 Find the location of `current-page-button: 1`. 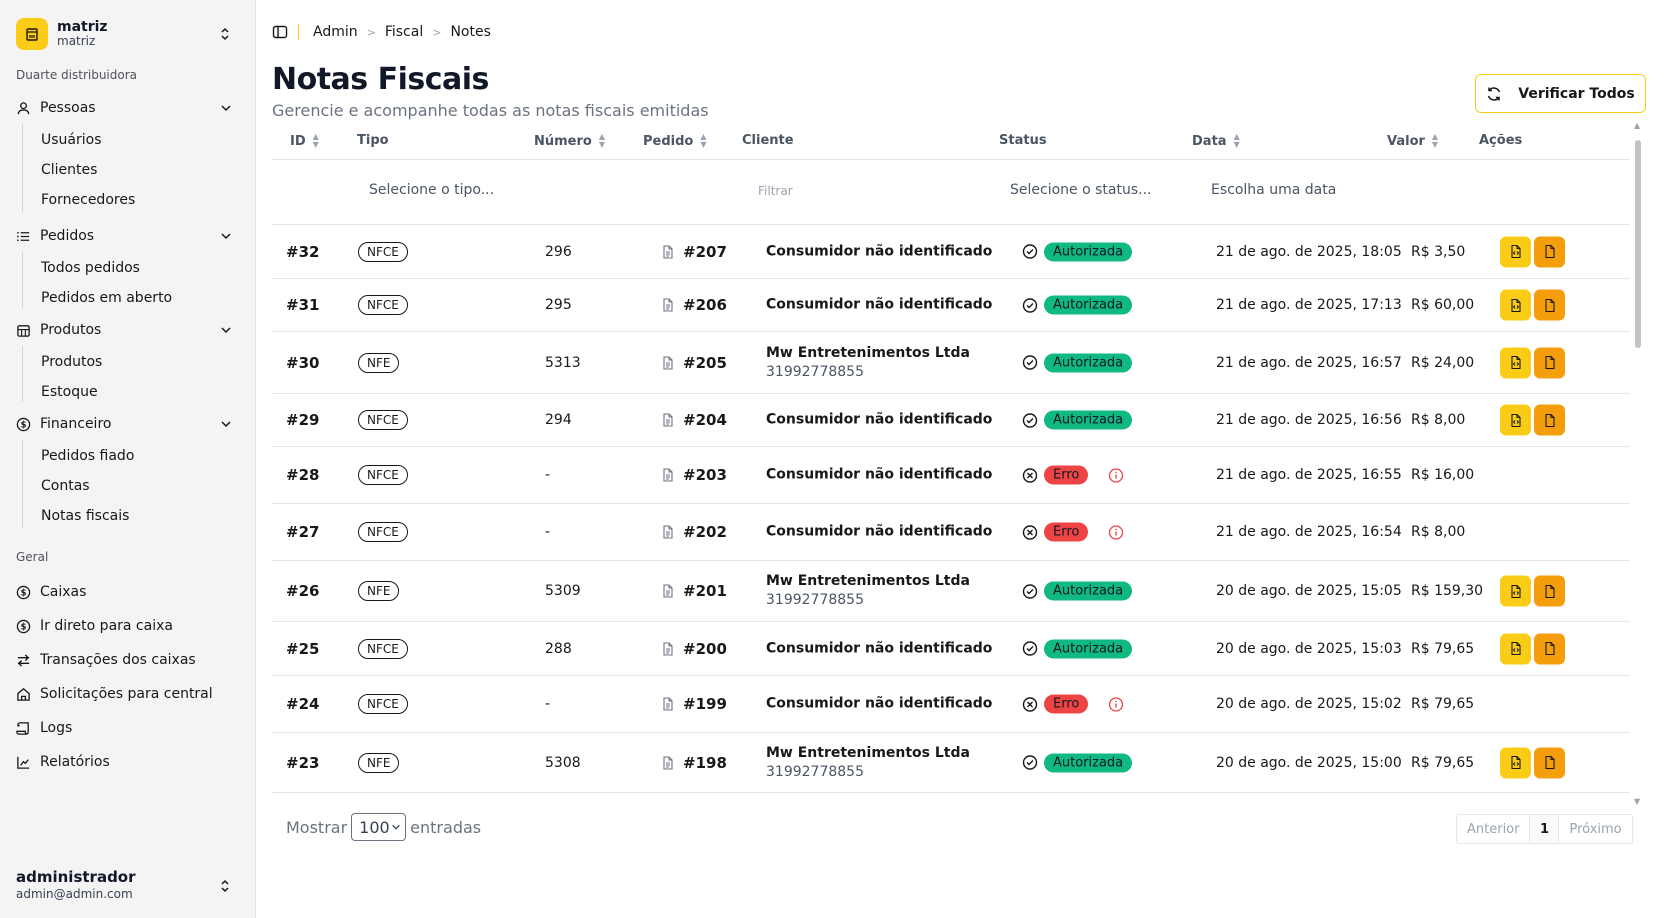

current-page-button: 1 is located at coordinates (1544, 829).